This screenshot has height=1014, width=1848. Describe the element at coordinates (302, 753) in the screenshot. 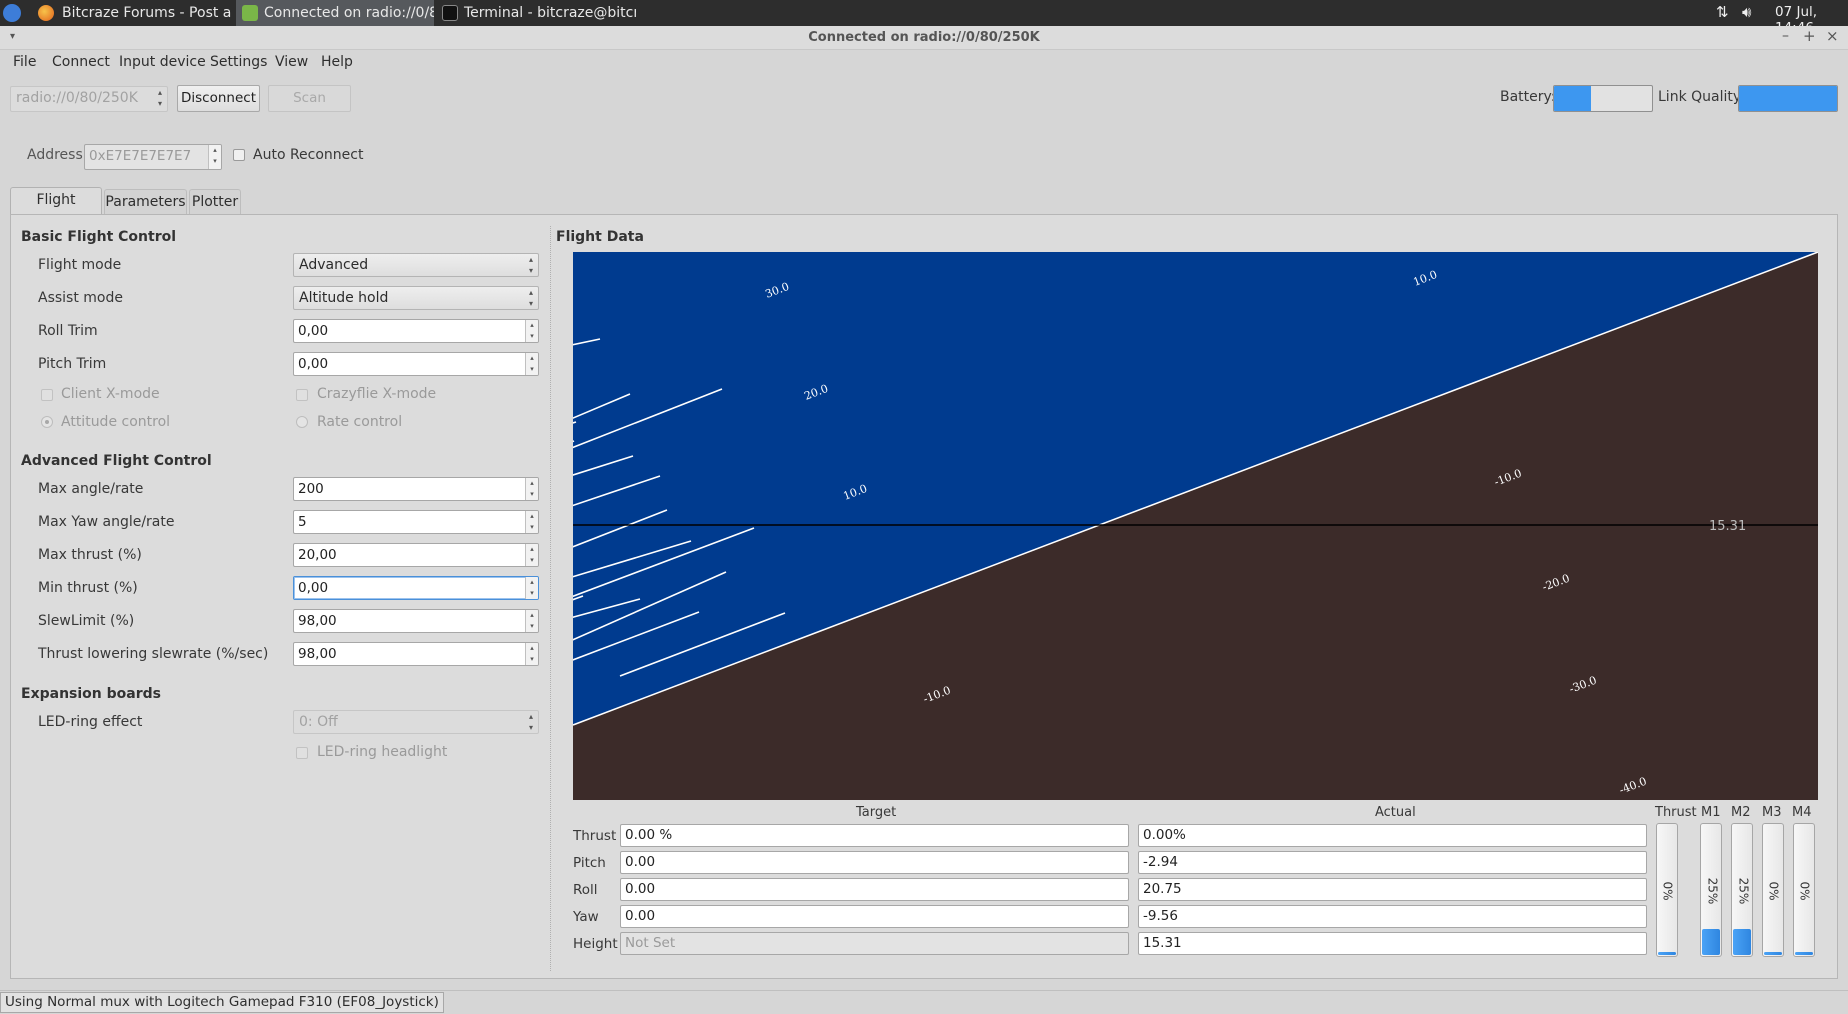

I see `led-headlight-checbox` at that location.